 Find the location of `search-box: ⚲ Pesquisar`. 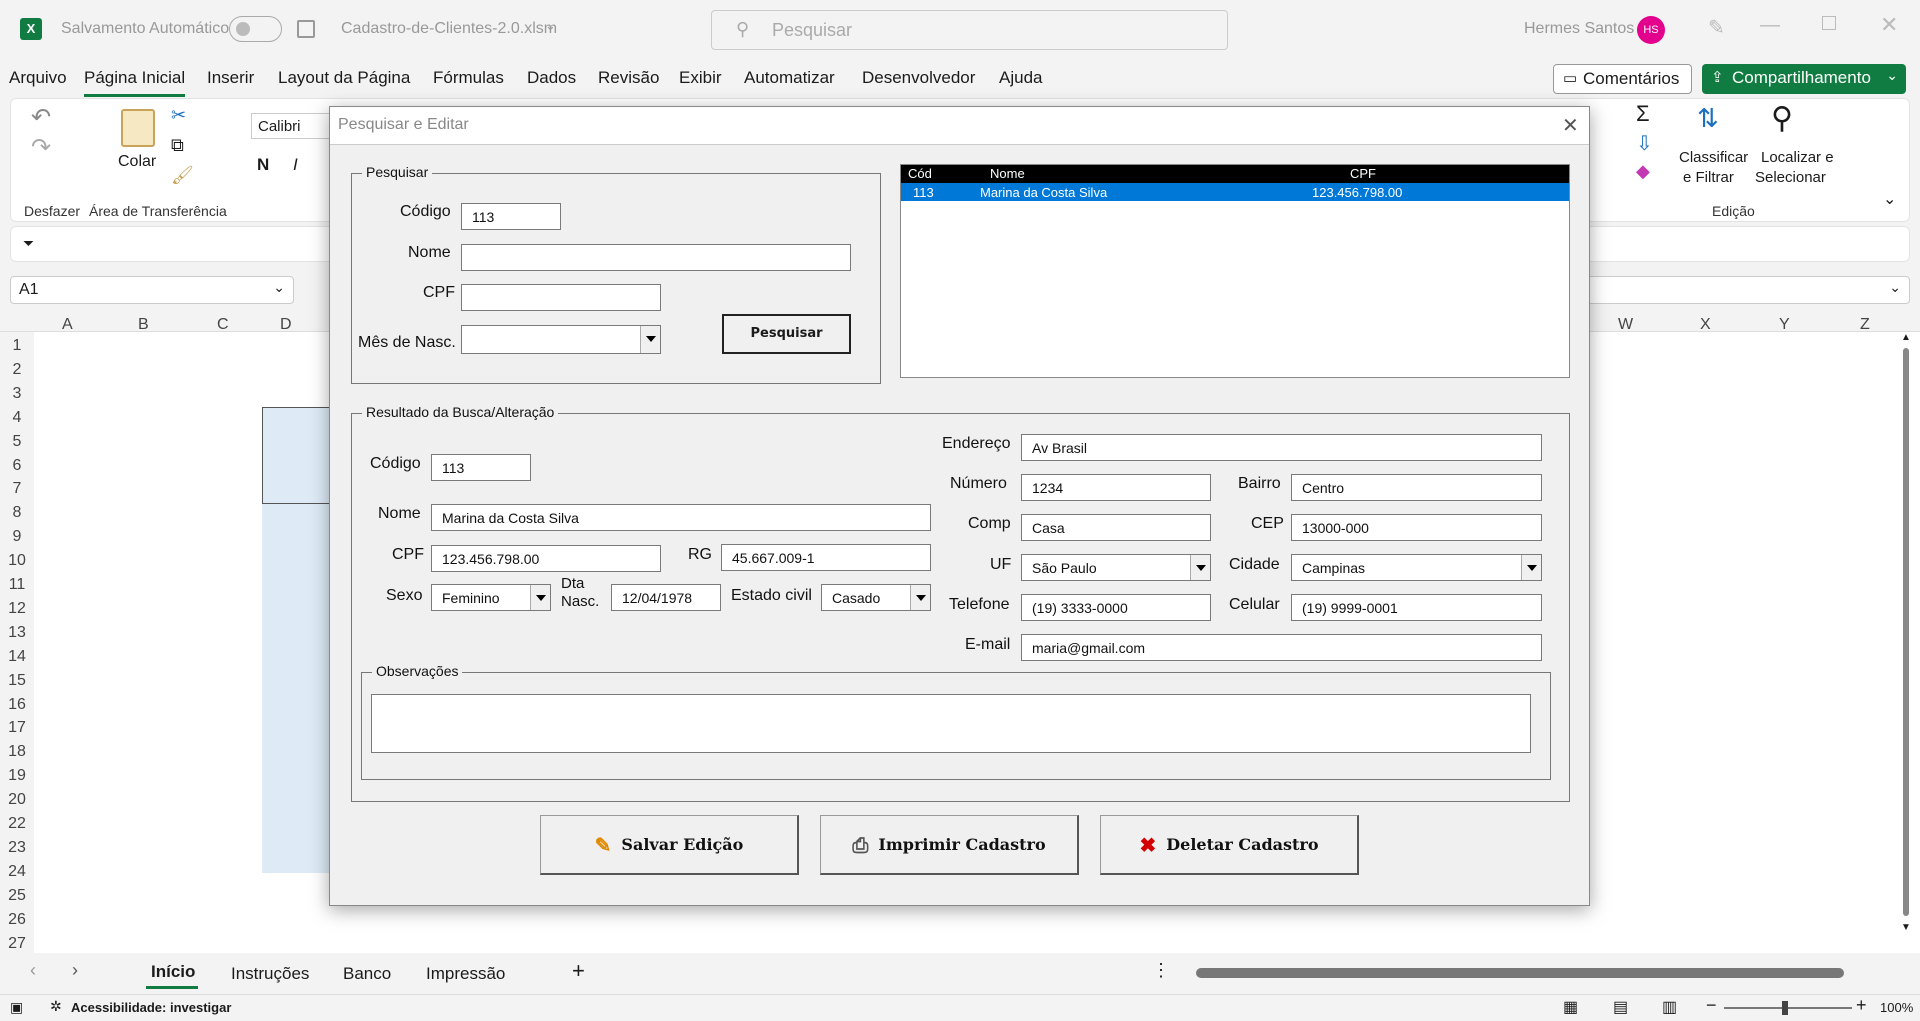

search-box: ⚲ Pesquisar is located at coordinates (969, 30).